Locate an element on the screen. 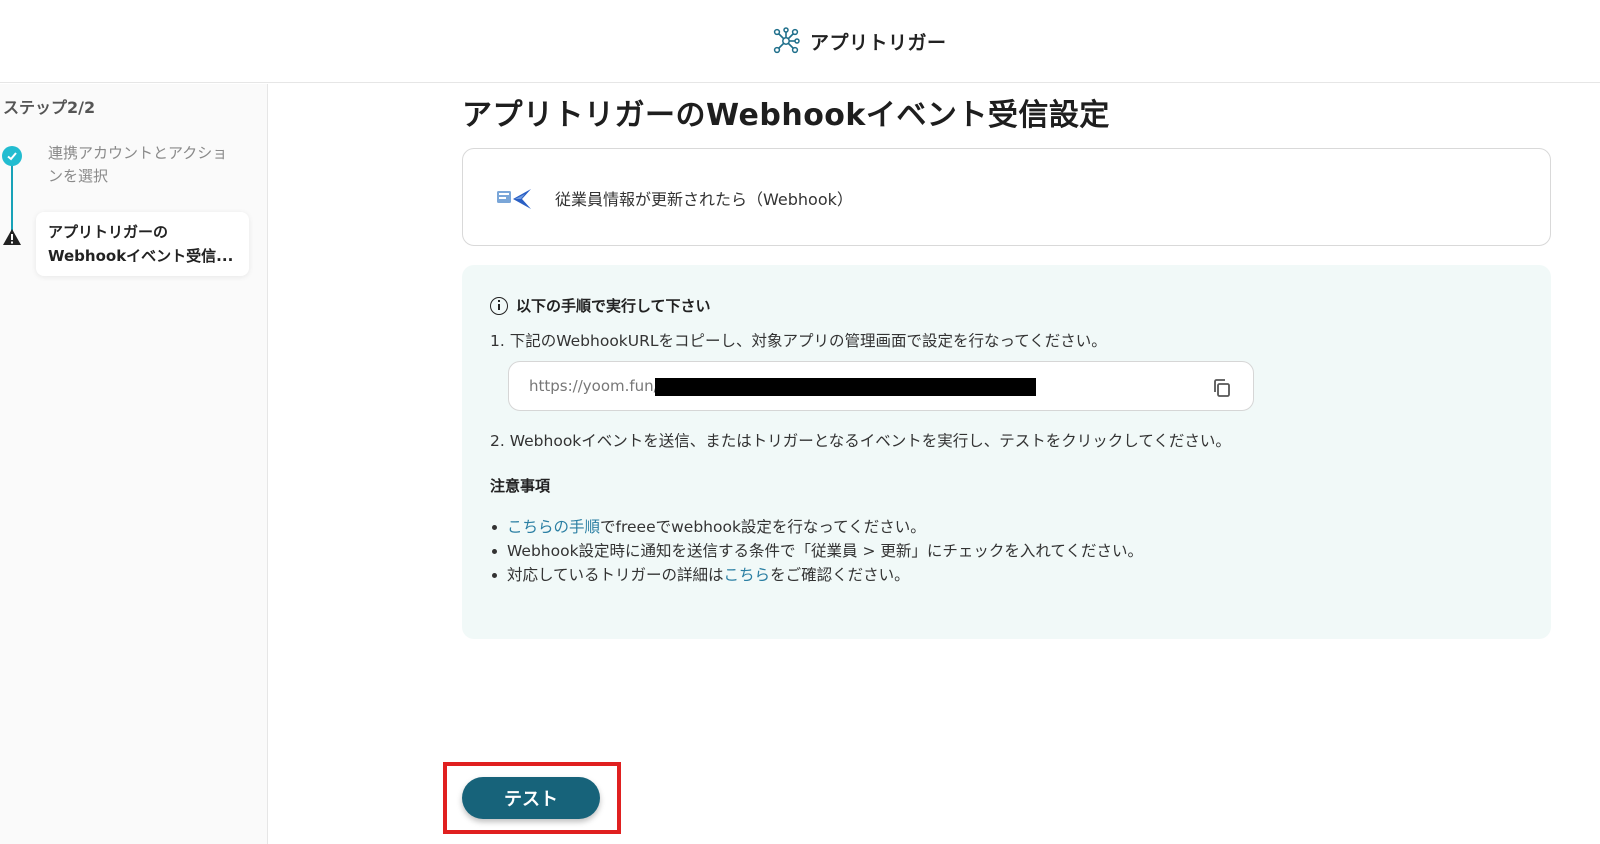 The height and width of the screenshot is (844, 1600). warning-triangle-icon is located at coordinates (12, 237).